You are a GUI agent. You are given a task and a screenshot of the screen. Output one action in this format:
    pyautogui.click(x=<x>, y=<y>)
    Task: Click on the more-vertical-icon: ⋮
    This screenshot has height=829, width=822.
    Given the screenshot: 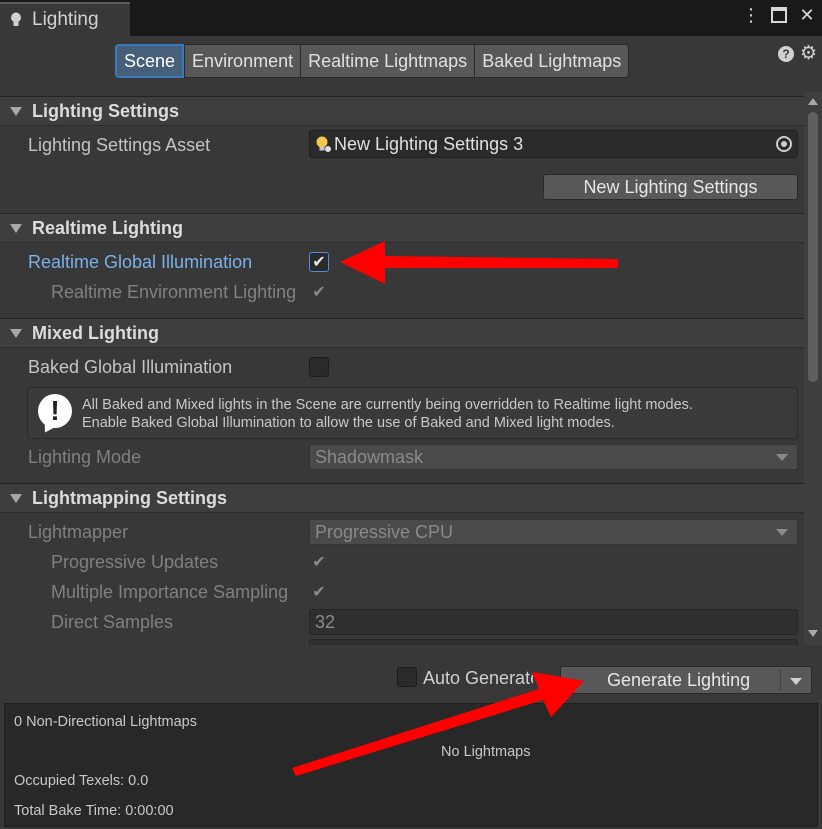 What is the action you would take?
    pyautogui.click(x=751, y=15)
    